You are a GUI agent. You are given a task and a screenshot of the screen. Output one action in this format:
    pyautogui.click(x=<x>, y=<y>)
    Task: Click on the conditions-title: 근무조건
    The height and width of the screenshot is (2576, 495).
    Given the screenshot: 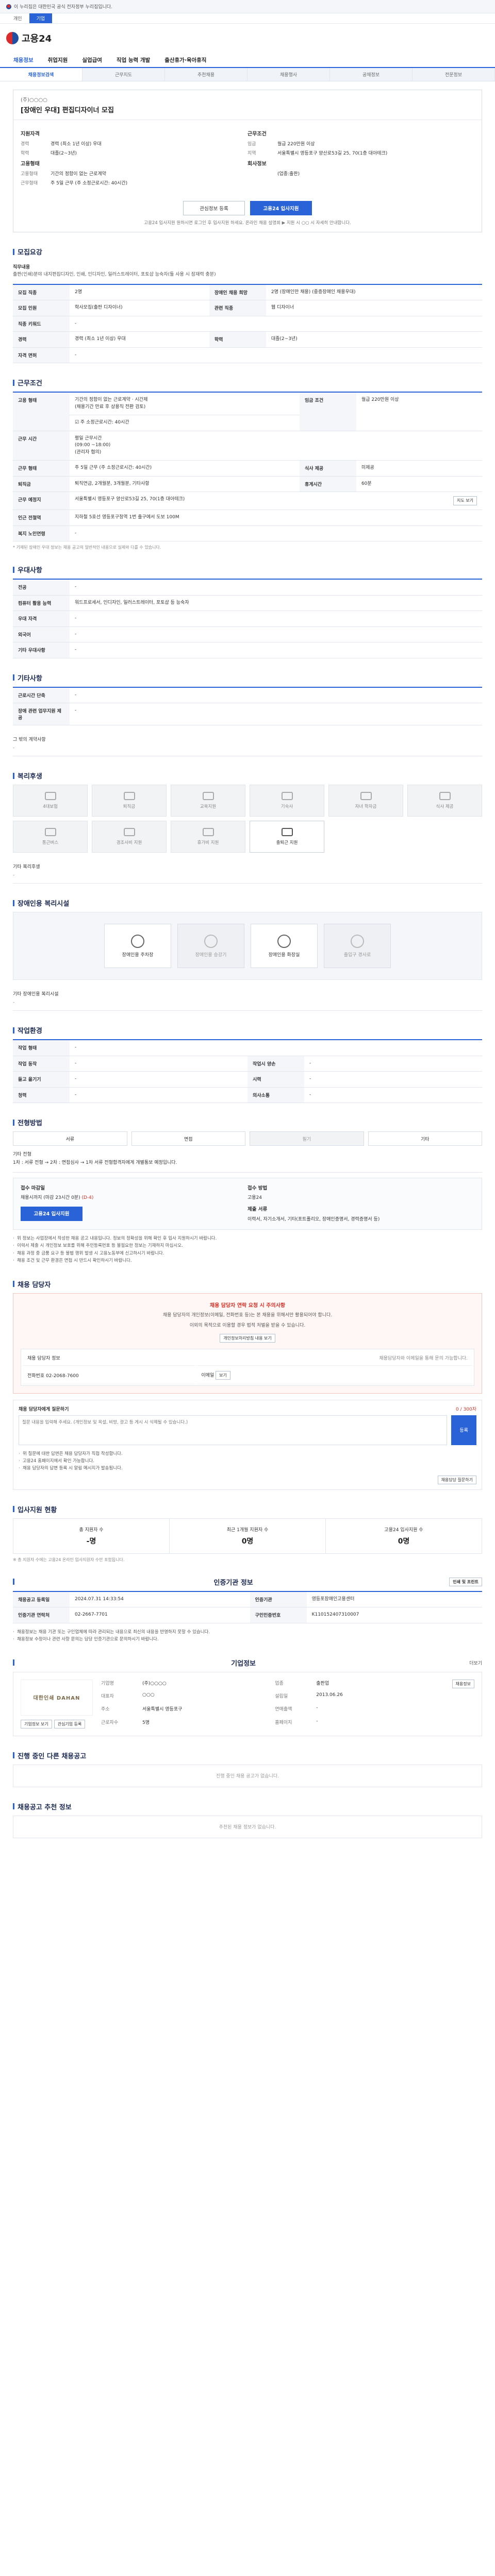 What is the action you would take?
    pyautogui.click(x=247, y=382)
    